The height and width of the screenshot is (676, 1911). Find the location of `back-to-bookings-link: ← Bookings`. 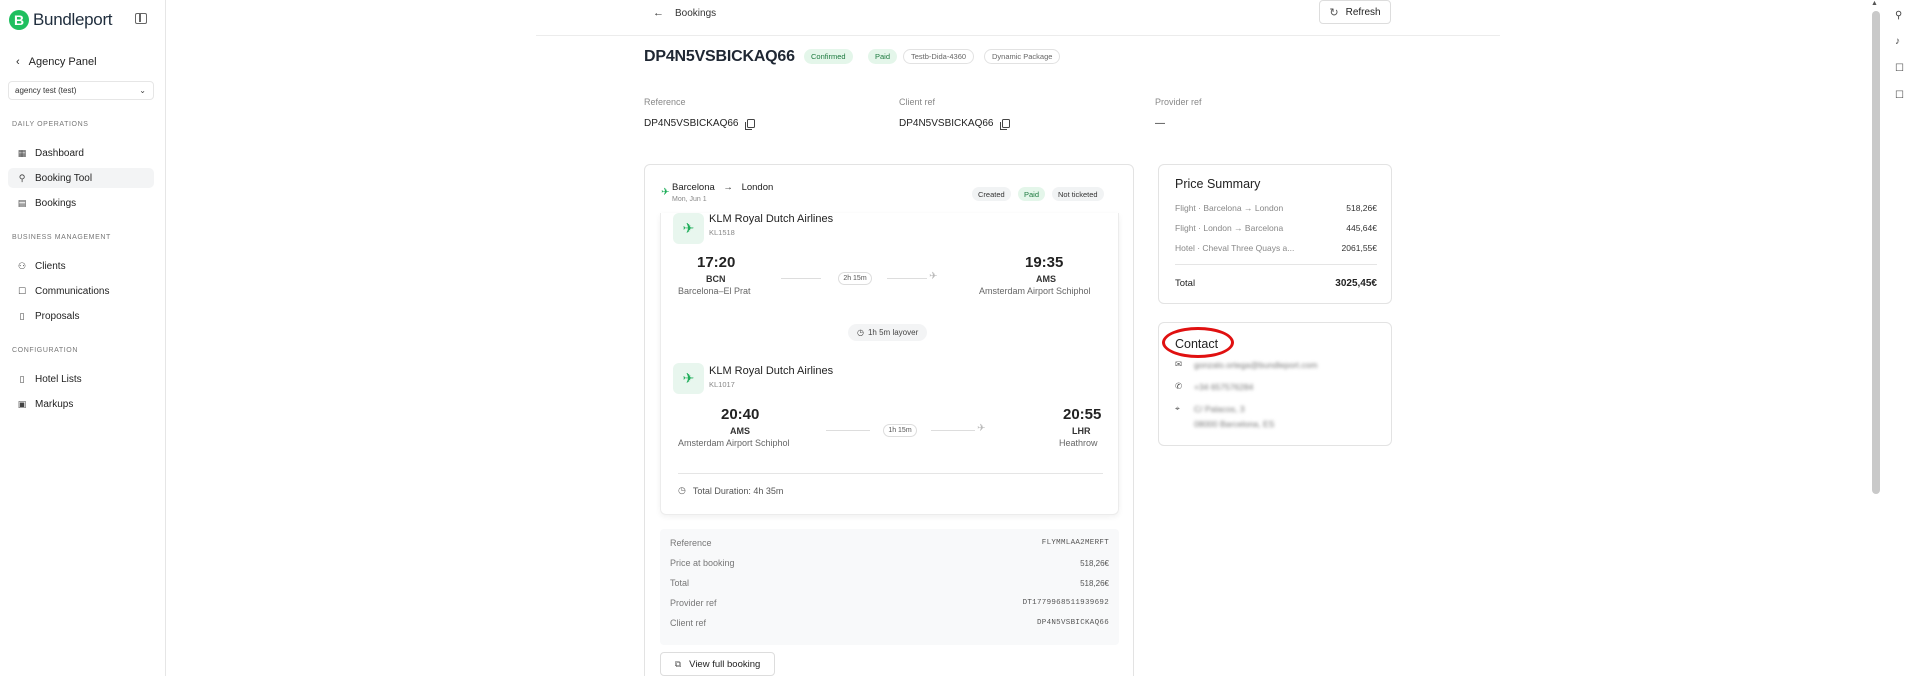

back-to-bookings-link: ← Bookings is located at coordinates (684, 13).